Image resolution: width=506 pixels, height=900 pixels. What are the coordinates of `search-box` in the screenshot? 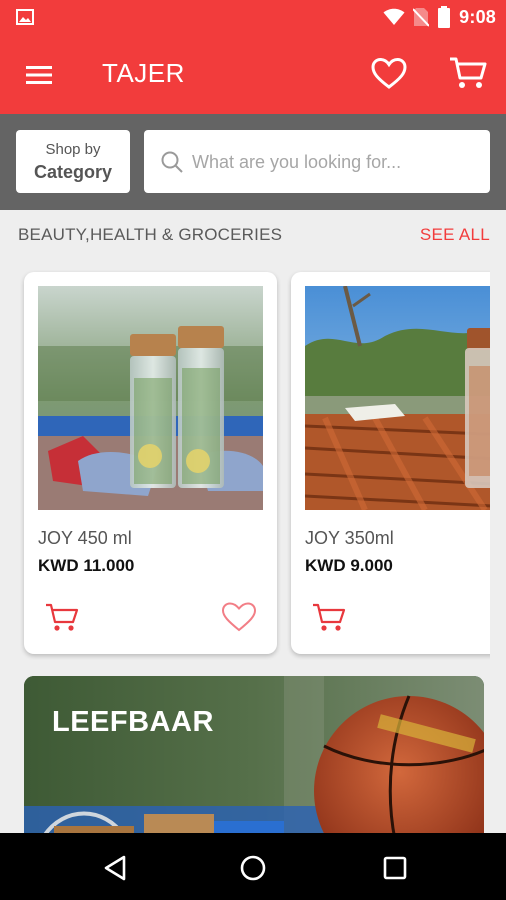 It's located at (317, 161).